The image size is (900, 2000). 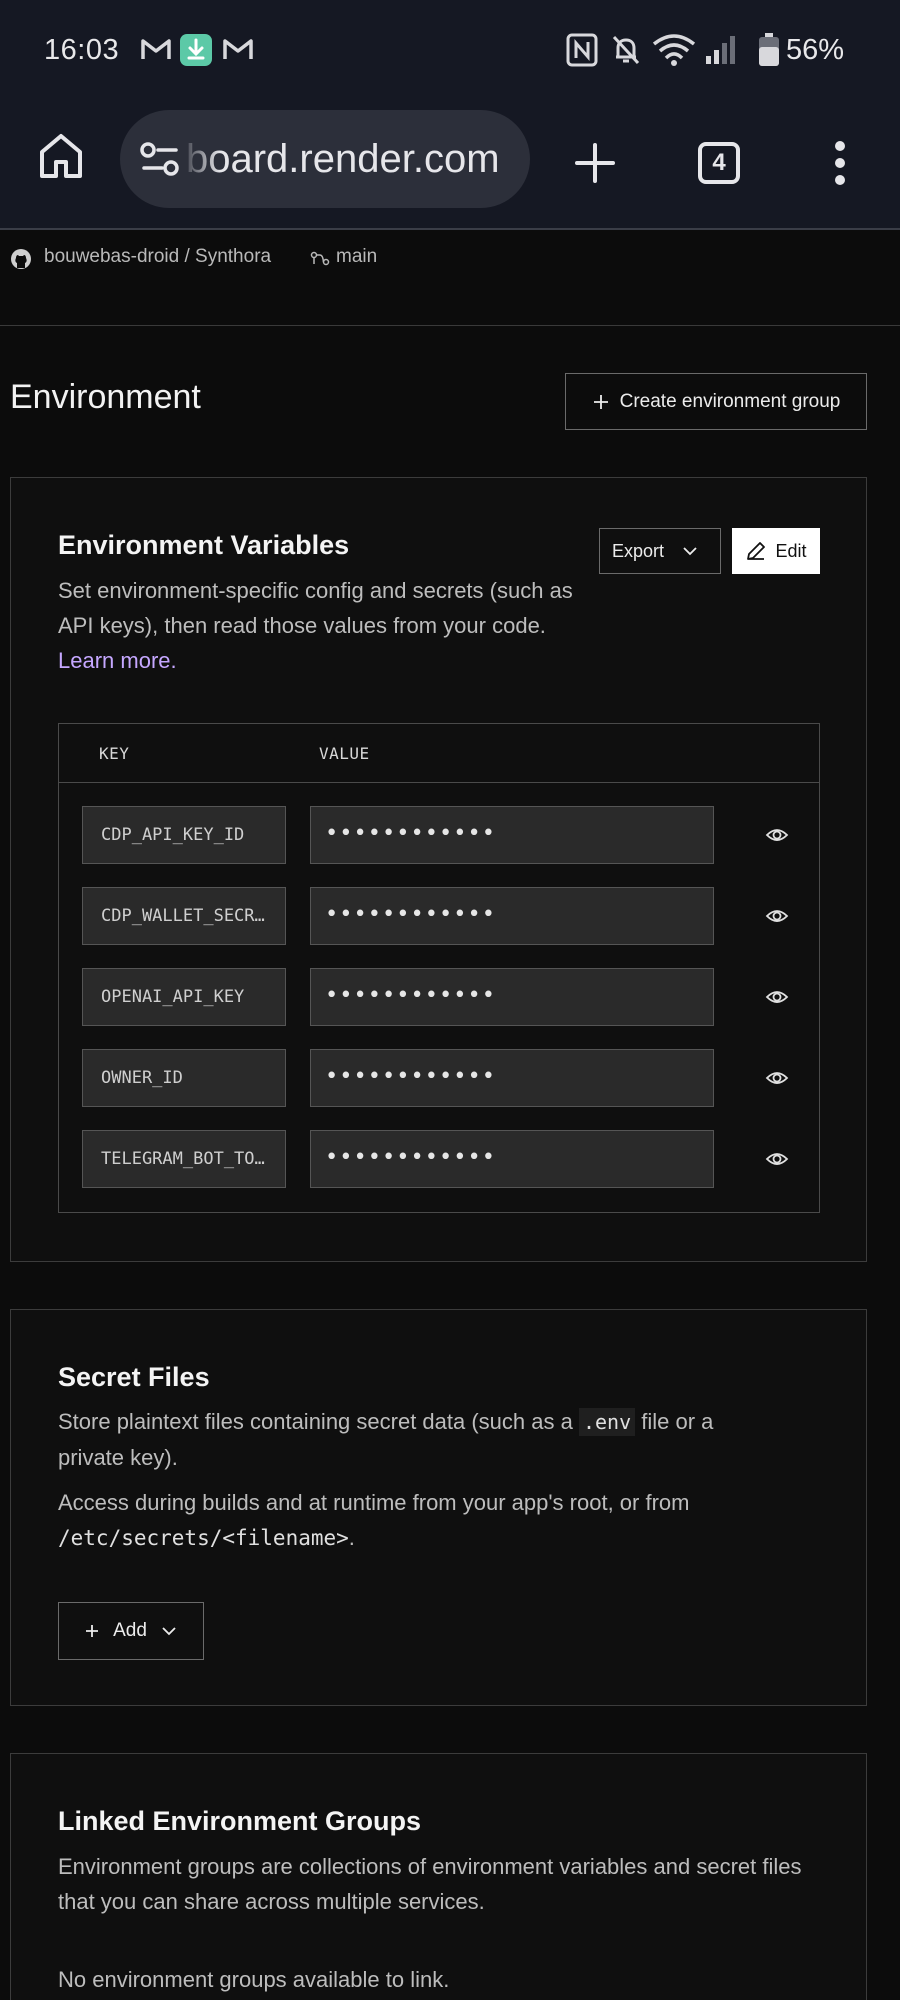 I want to click on url-fade, so click(x=200, y=159).